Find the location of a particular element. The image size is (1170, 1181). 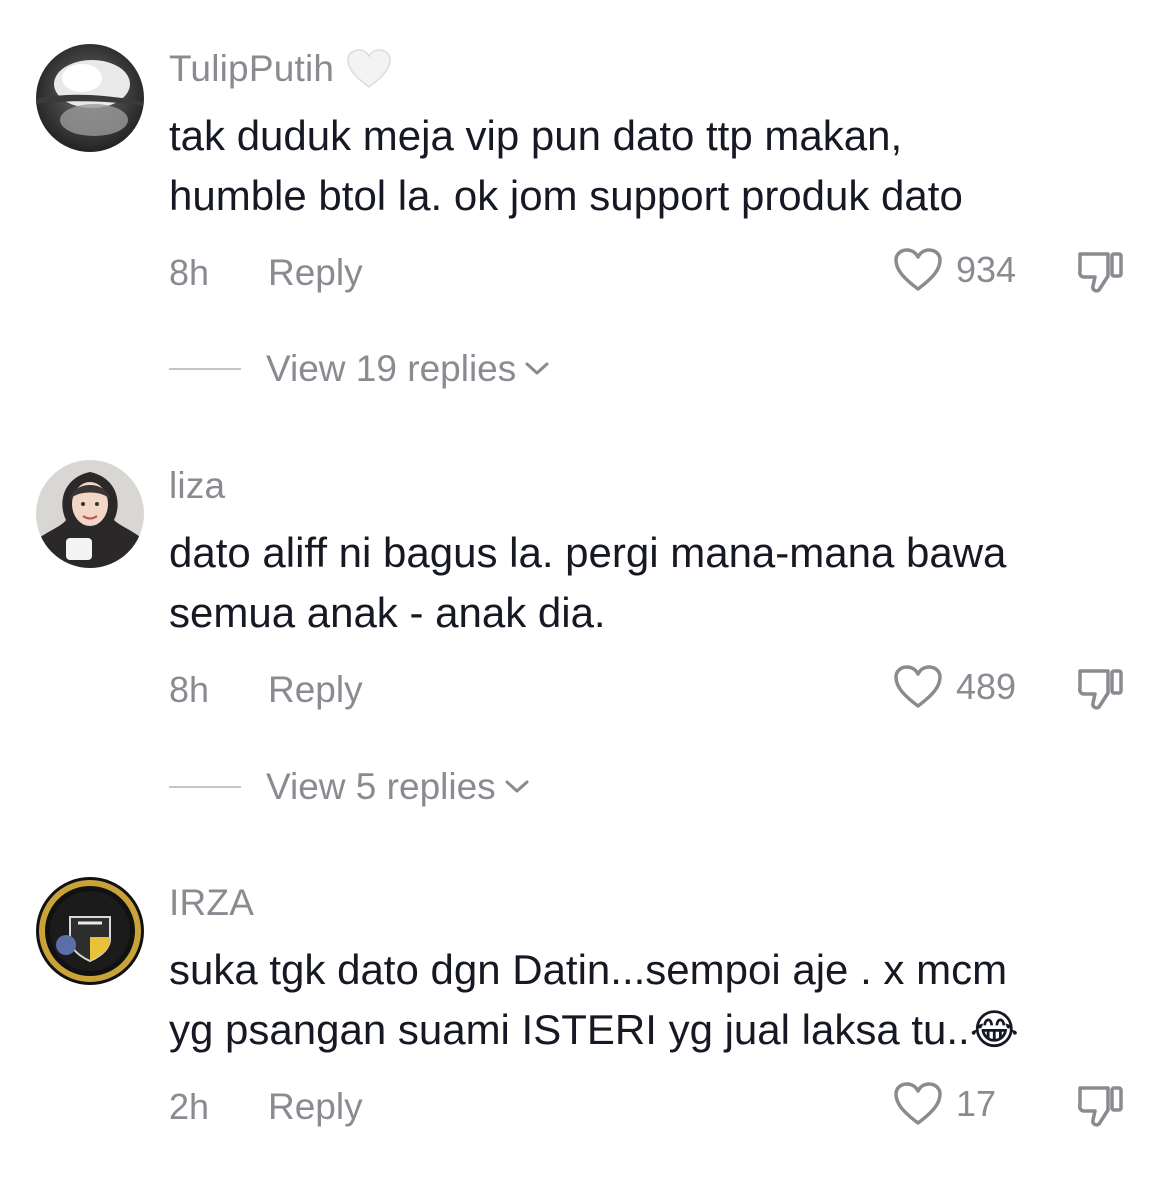

view-replies-label: View 5 replies is located at coordinates (381, 786).